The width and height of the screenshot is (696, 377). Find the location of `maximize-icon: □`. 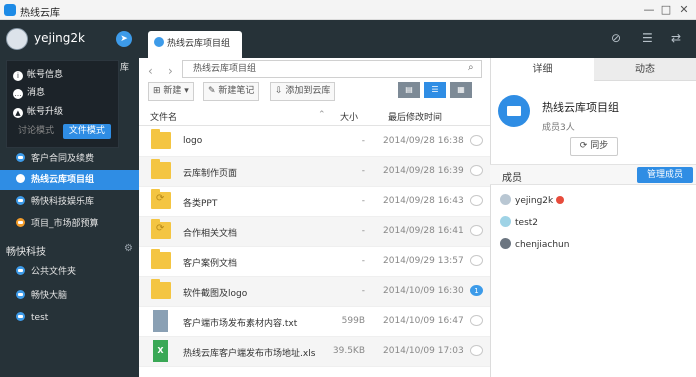

maximize-icon: □ is located at coordinates (666, 9).